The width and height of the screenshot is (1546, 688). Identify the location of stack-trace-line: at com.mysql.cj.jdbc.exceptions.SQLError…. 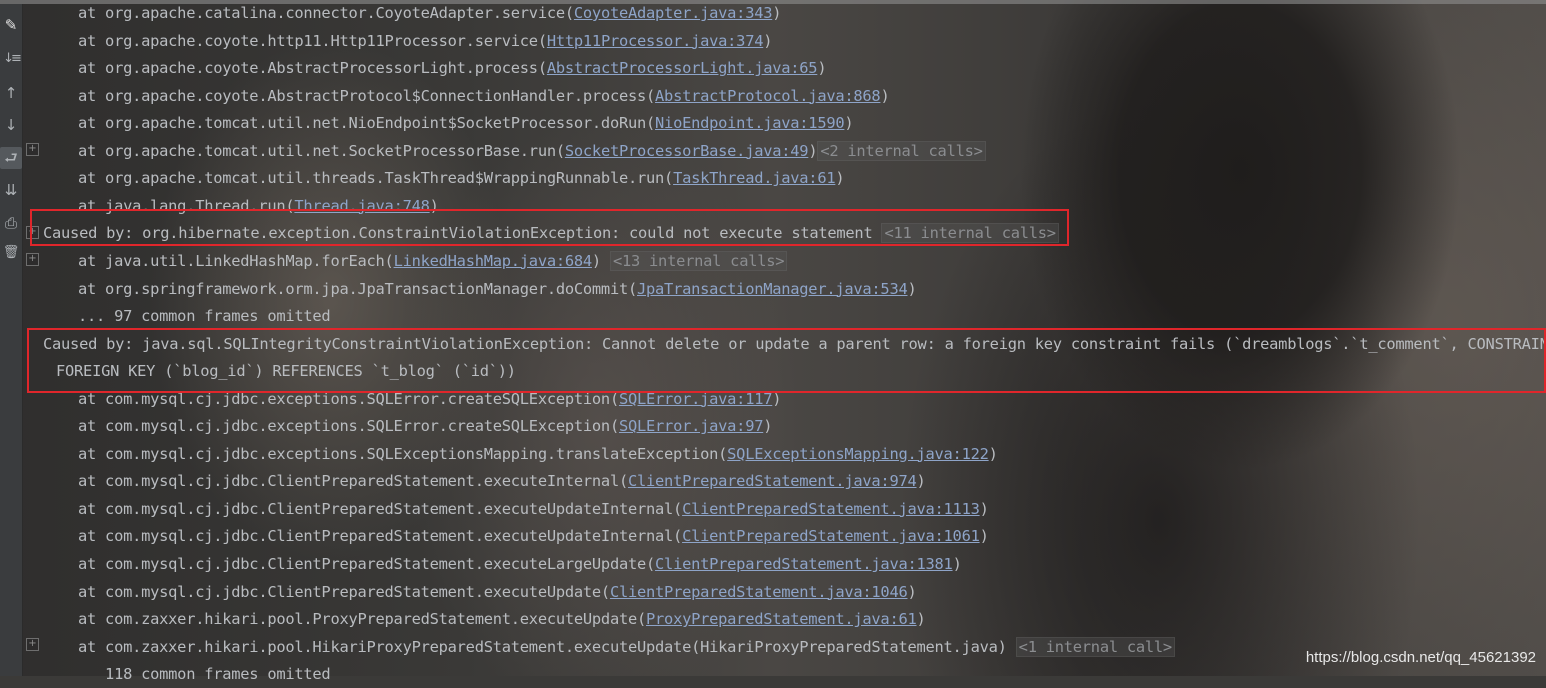
(425, 426).